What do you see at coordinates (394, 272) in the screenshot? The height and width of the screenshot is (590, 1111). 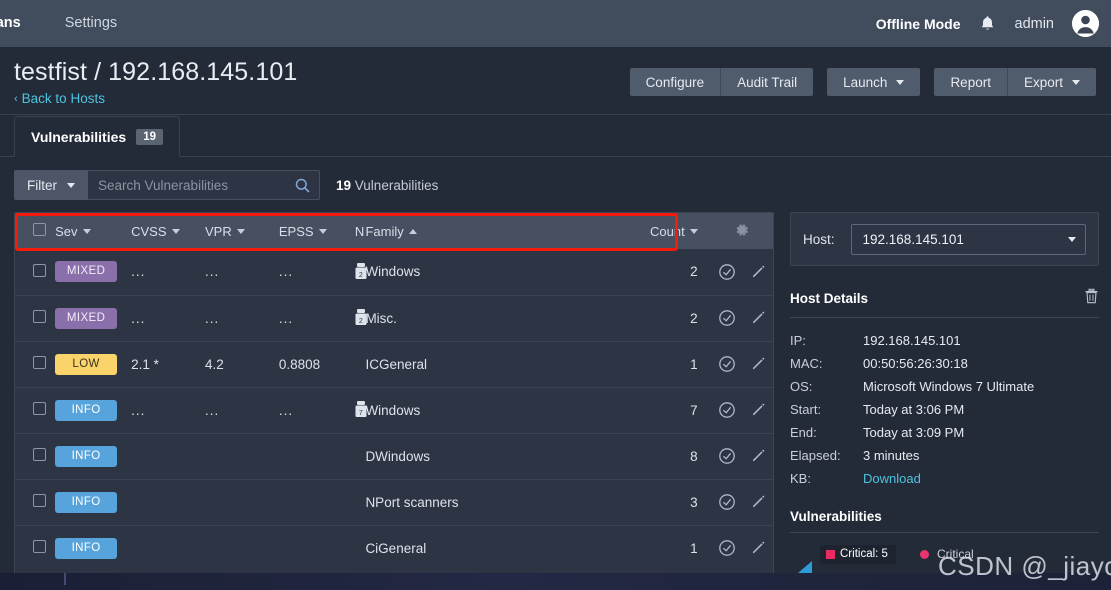 I see `table-row: MIXED ... ... ... 2 Windows 2` at bounding box center [394, 272].